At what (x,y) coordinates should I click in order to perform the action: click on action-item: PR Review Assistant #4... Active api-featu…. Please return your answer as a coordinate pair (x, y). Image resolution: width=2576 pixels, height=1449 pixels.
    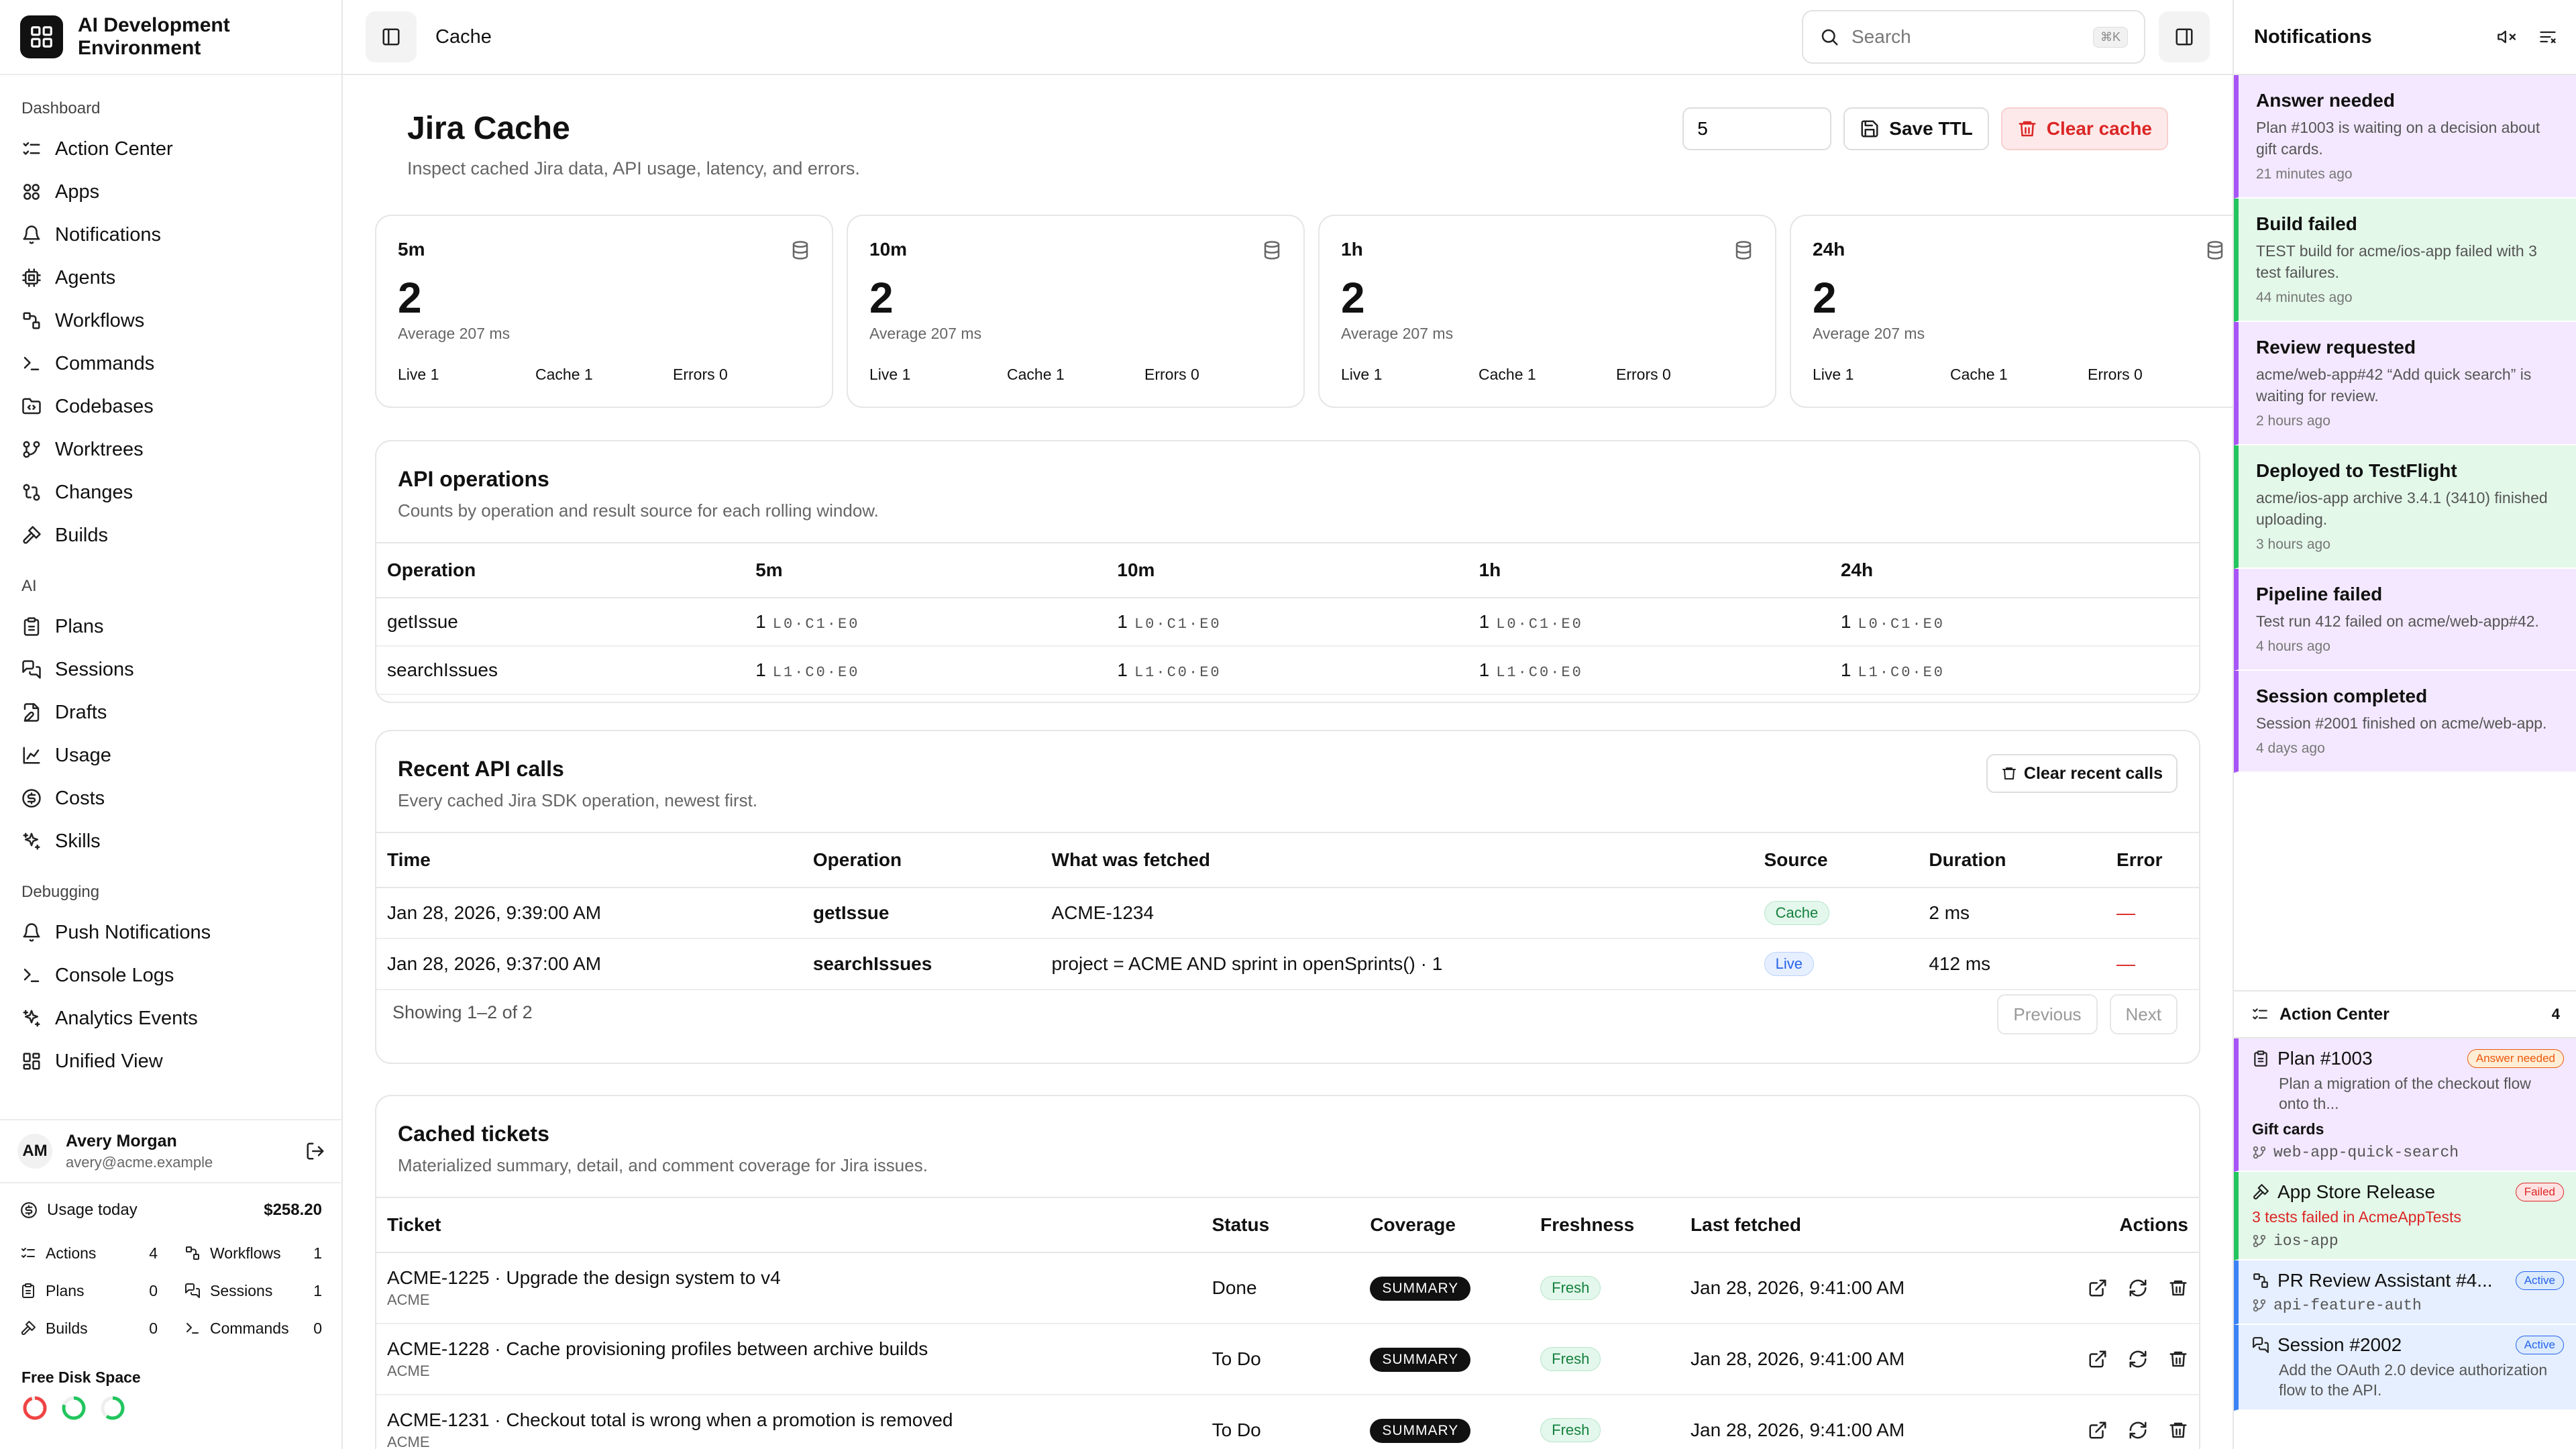
    Looking at the image, I should click on (2405, 1292).